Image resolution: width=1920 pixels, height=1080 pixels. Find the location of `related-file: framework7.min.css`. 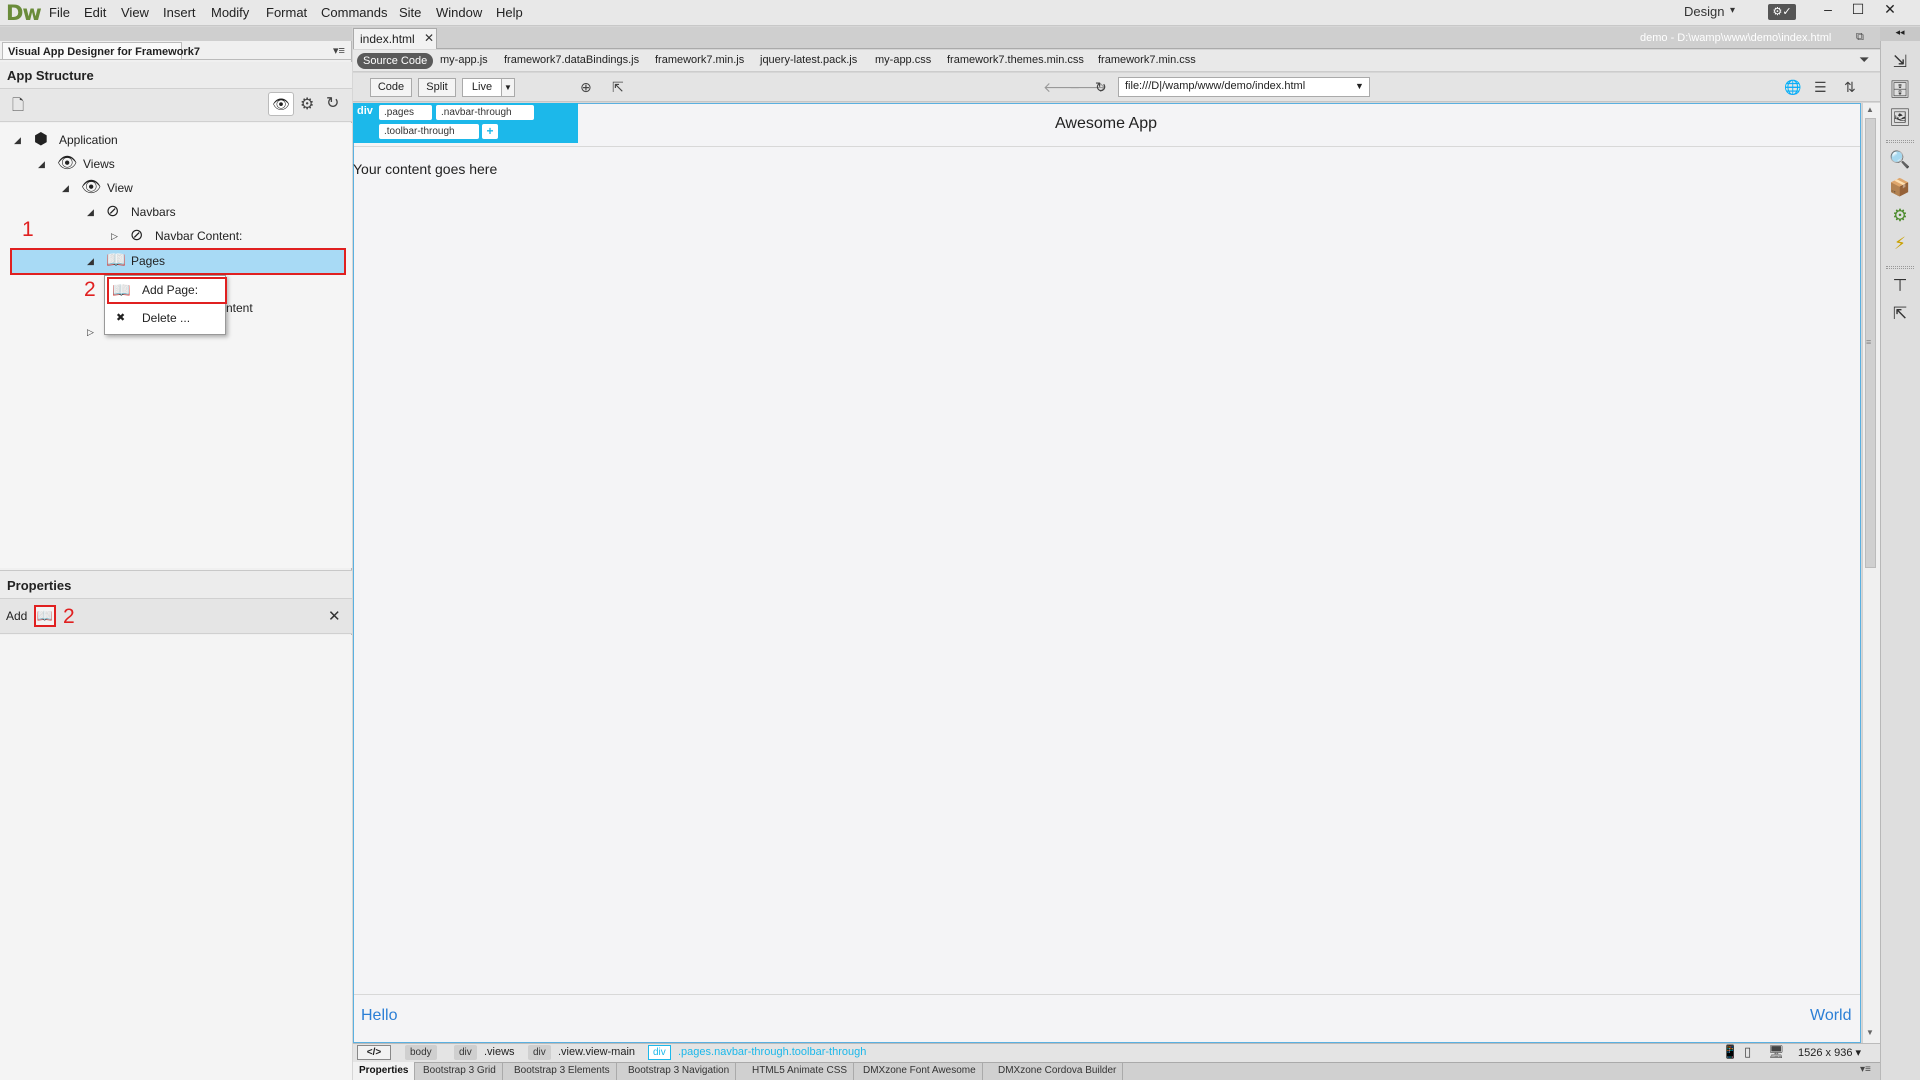

related-file: framework7.min.css is located at coordinates (1147, 60).